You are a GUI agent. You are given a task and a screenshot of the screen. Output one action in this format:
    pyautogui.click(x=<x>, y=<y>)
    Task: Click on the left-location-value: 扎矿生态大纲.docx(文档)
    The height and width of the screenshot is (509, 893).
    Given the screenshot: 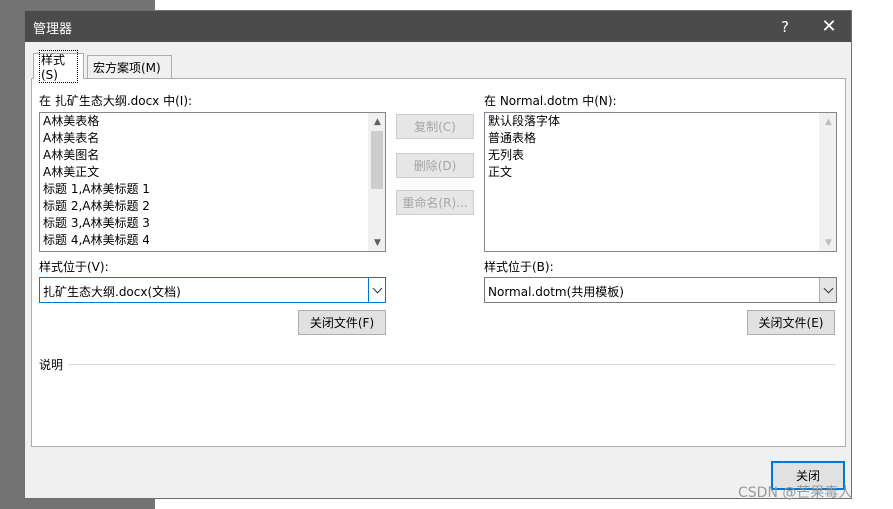 What is the action you would take?
    pyautogui.click(x=112, y=292)
    